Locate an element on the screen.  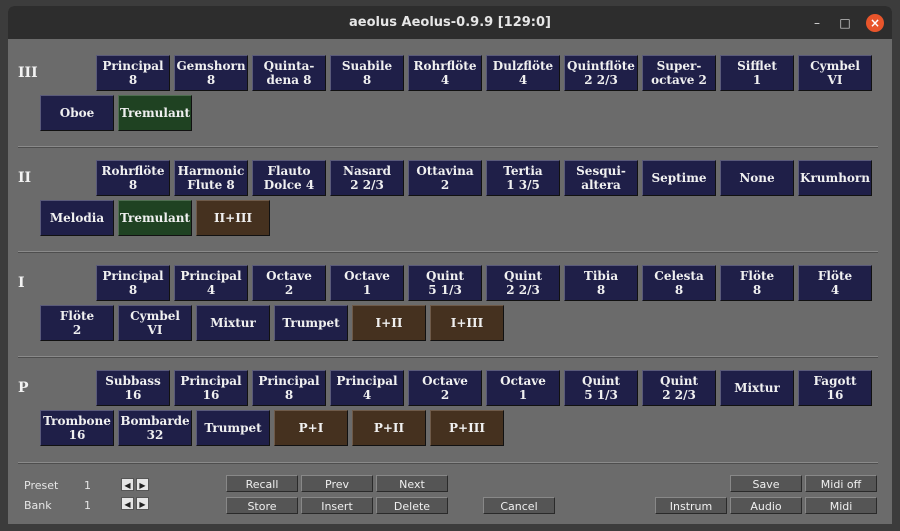
midi-off-button: Midi off is located at coordinates (841, 483).